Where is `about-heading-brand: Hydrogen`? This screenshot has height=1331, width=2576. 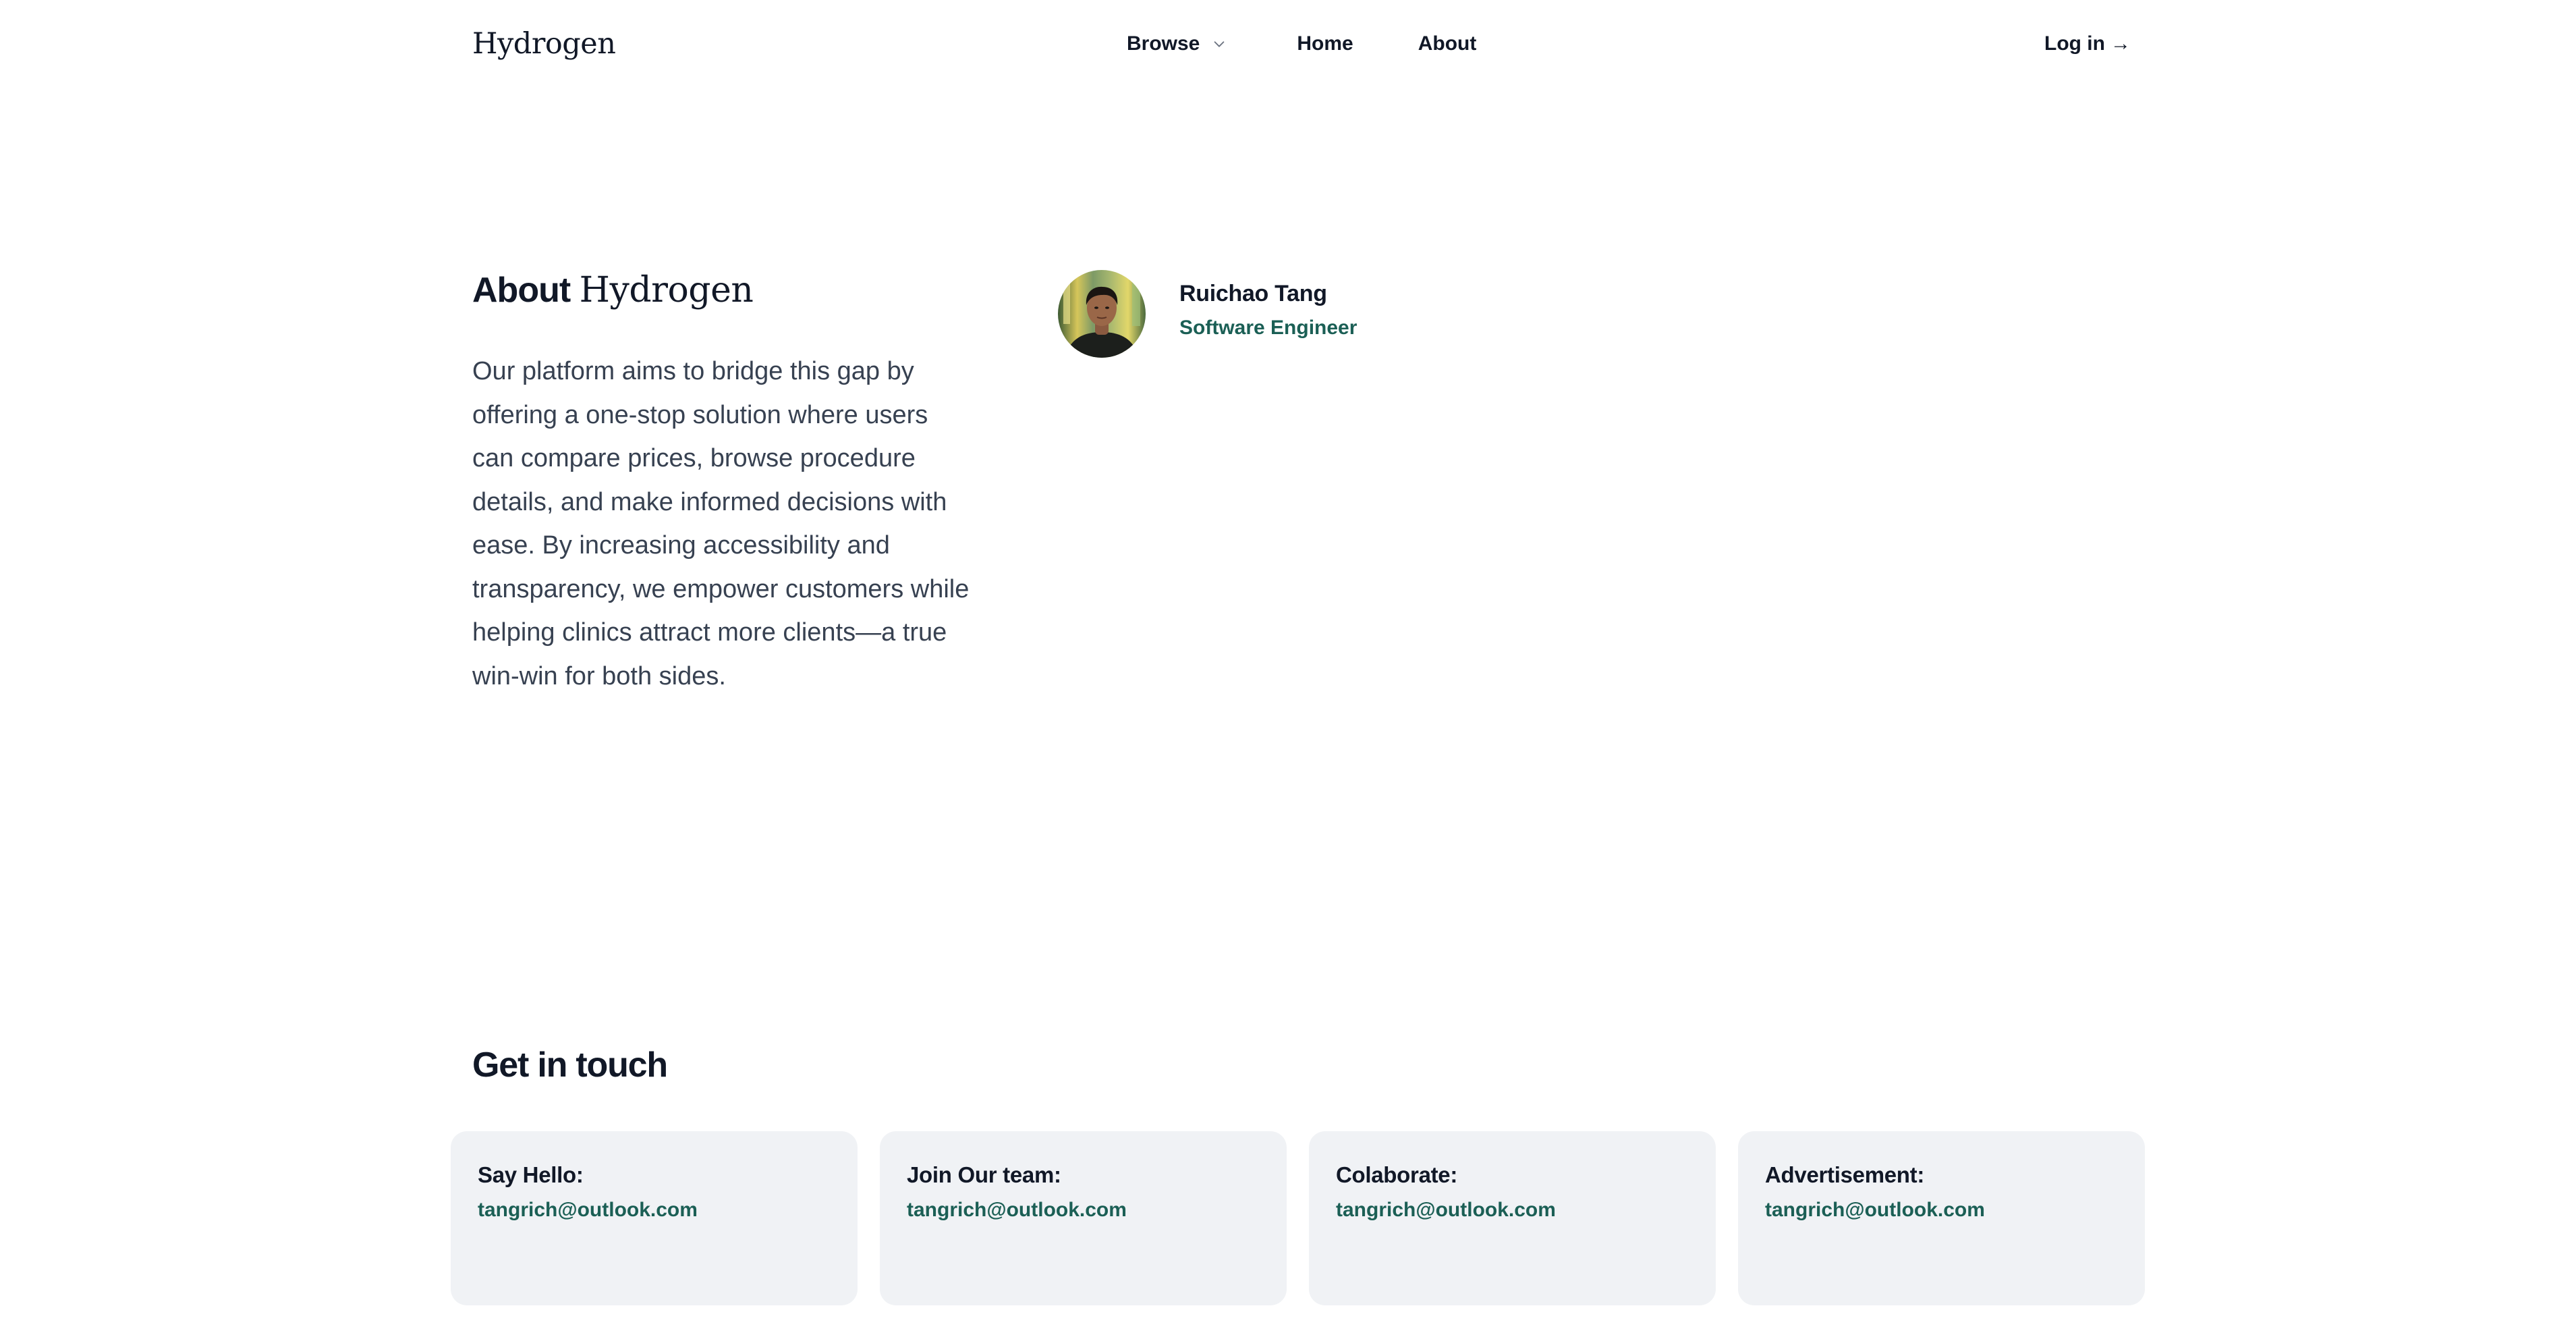
about-heading-brand: Hydrogen is located at coordinates (666, 290).